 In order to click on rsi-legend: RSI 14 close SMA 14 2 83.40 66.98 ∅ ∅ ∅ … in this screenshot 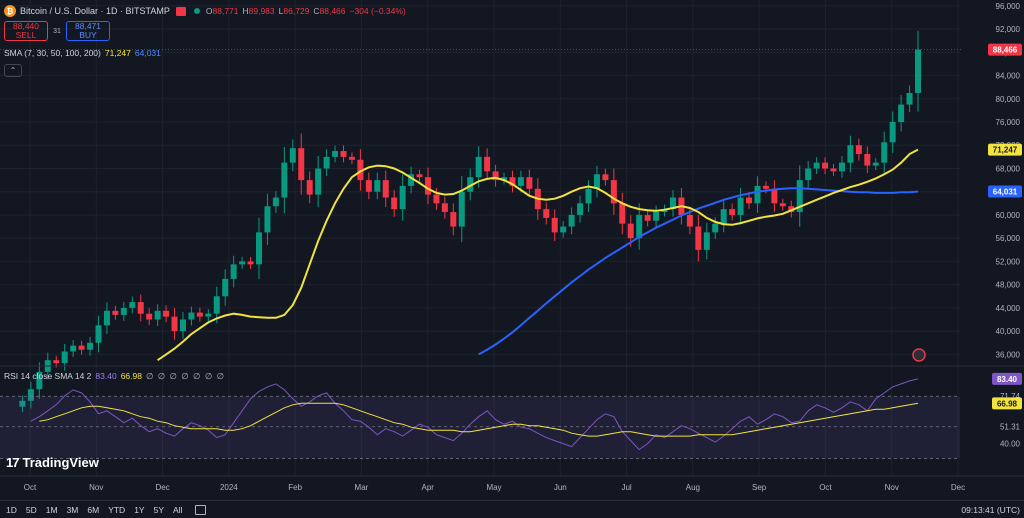, I will do `click(114, 376)`.